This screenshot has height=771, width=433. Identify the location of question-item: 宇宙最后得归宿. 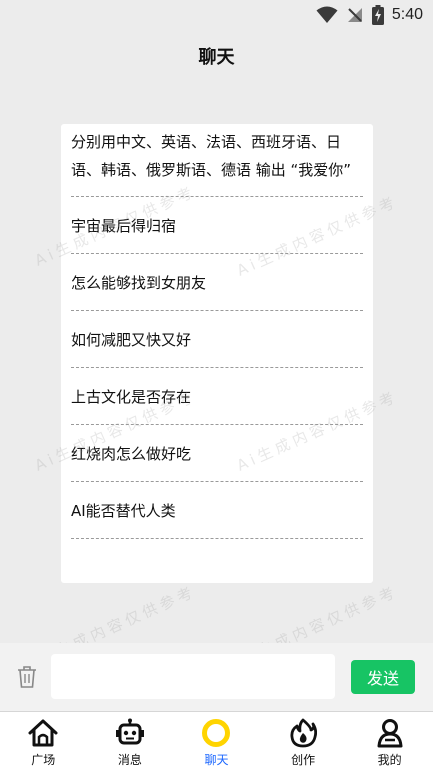
(217, 225).